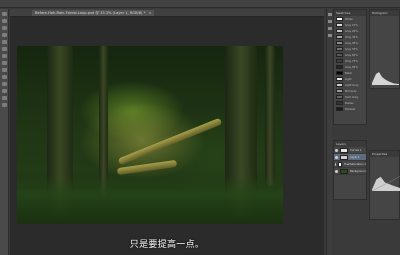  I want to click on histogram-graph, so click(385, 78).